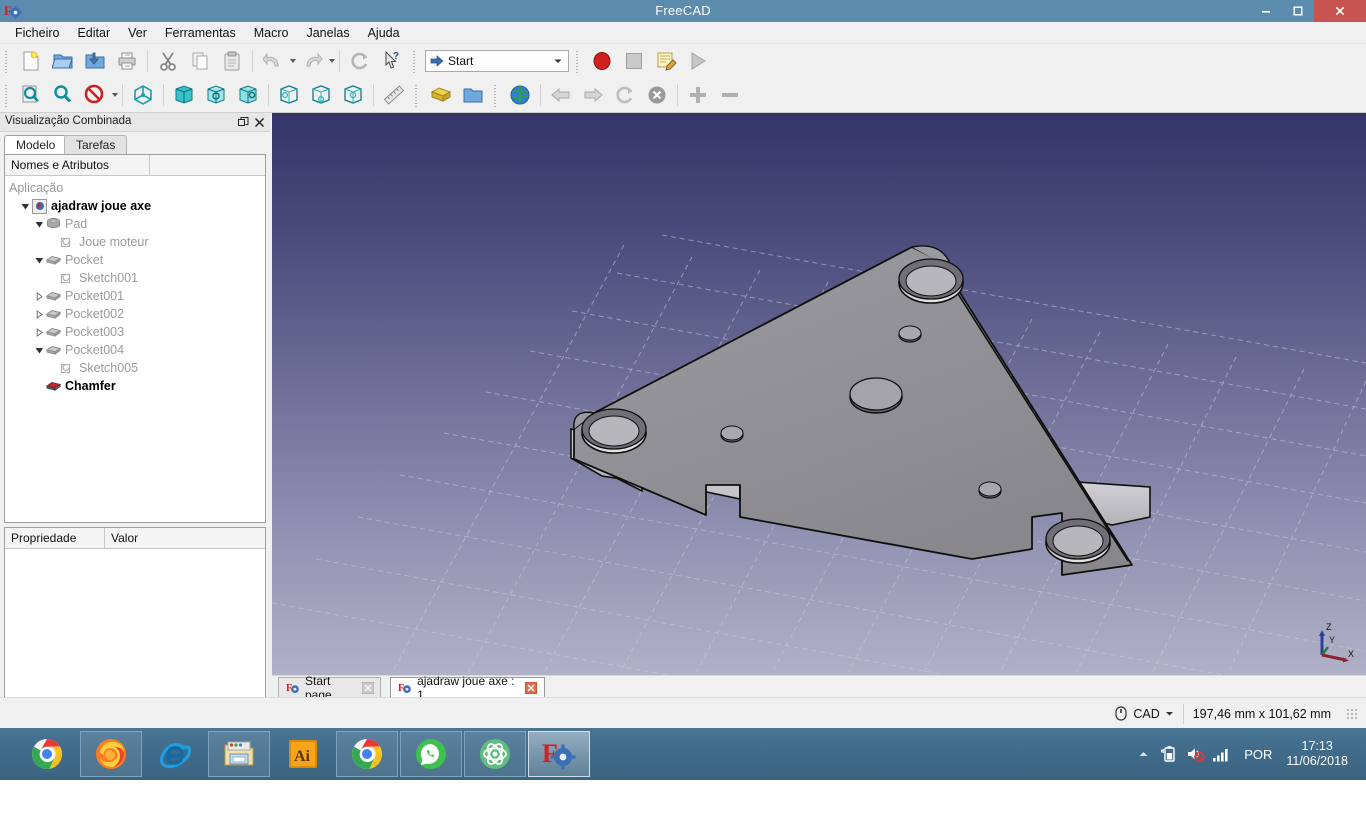 The height and width of the screenshot is (828, 1366). Describe the element at coordinates (47, 754) in the screenshot. I see `taskbar-chrome` at that location.